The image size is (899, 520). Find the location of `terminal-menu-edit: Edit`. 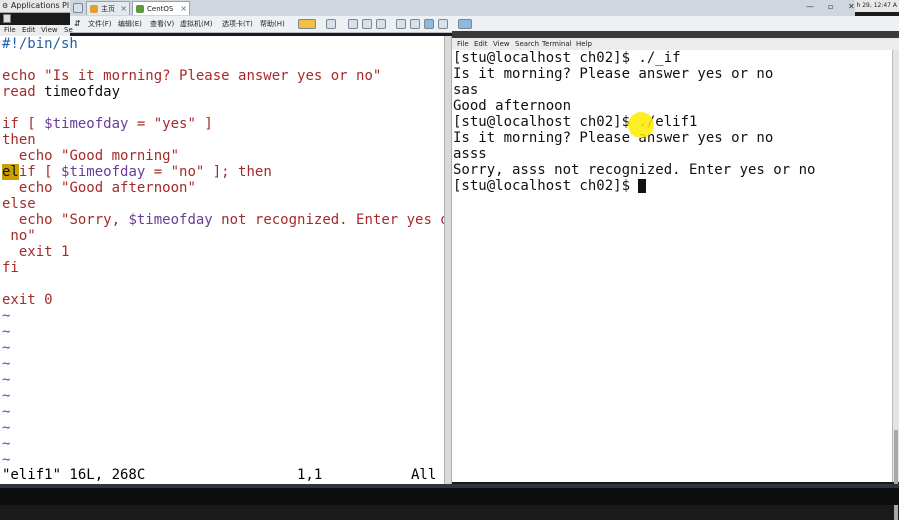

terminal-menu-edit: Edit is located at coordinates (481, 44).